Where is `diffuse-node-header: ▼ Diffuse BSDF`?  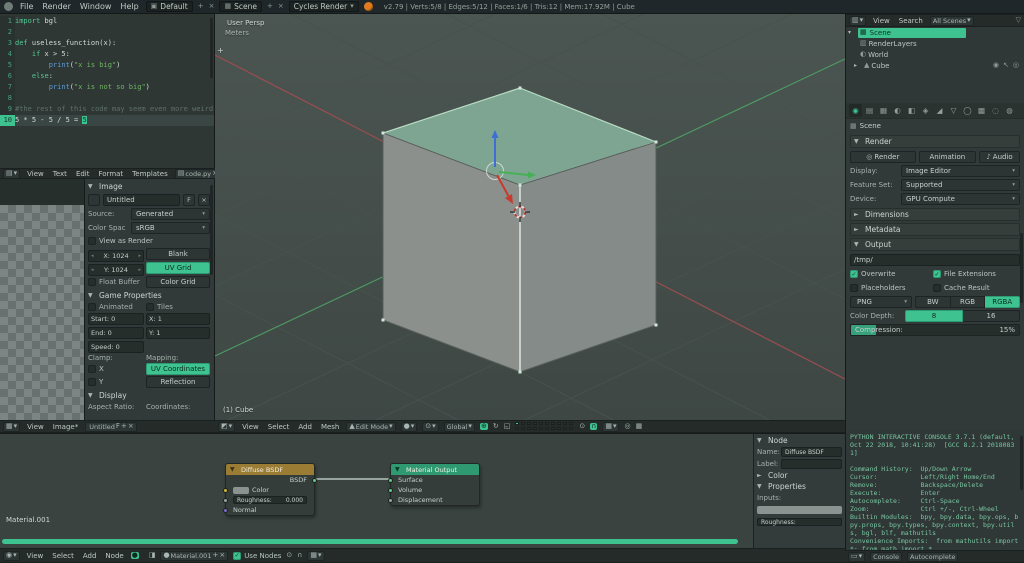 diffuse-node-header: ▼ Diffuse BSDF is located at coordinates (270, 469).